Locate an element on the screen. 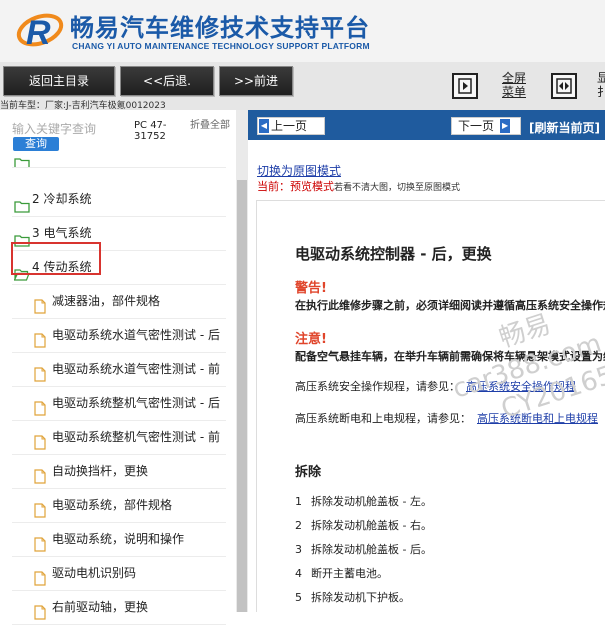  tree-doc-item: 电驱动系统，说明和操作 is located at coordinates (119, 540).